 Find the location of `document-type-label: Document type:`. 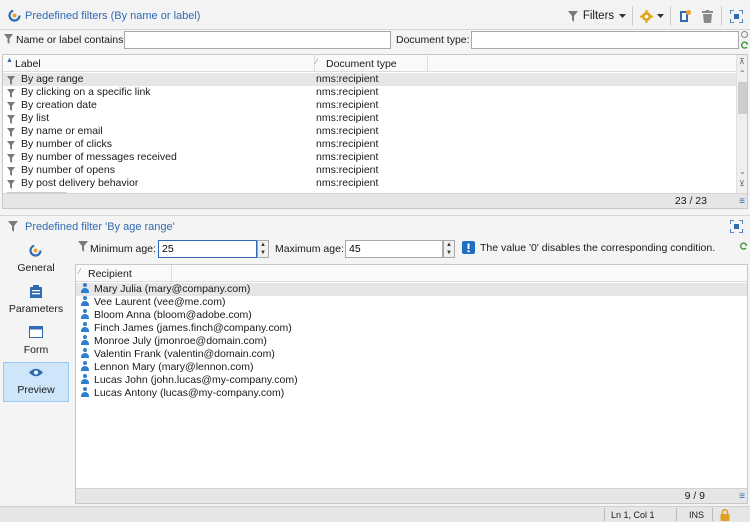

document-type-label: Document type: is located at coordinates (433, 40).